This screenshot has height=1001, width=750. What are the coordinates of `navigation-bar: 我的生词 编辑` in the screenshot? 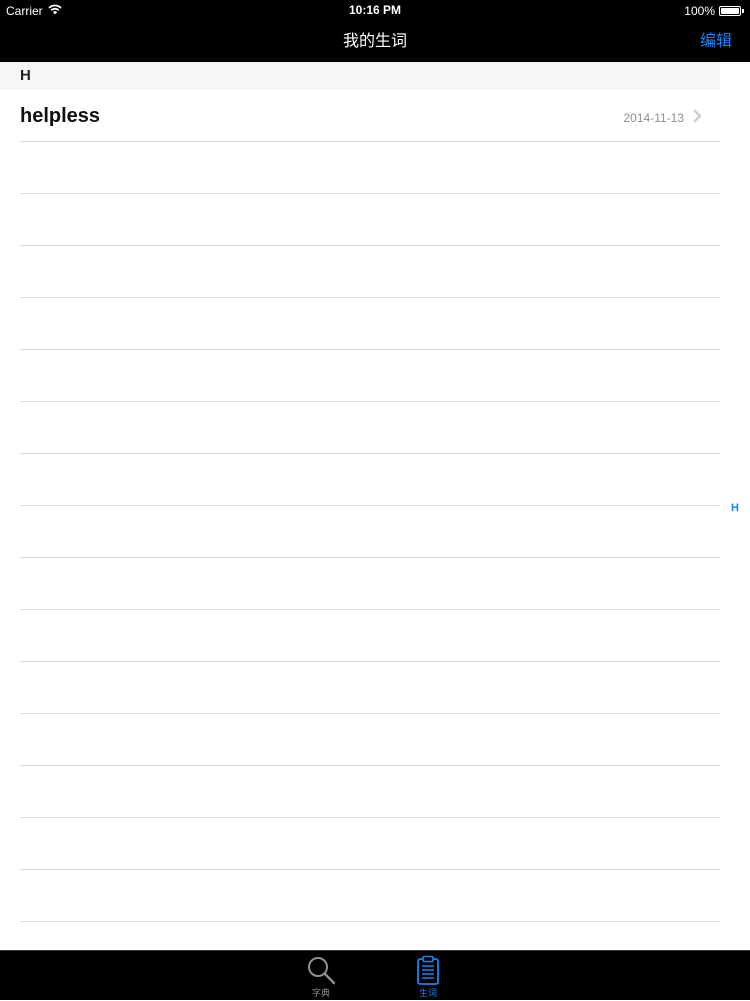 It's located at (375, 42).